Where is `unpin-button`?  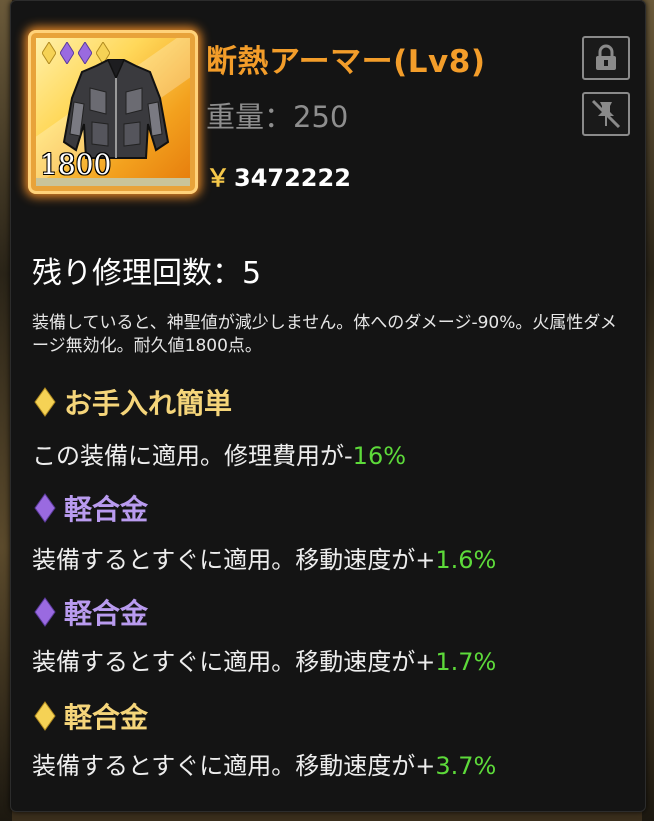
unpin-button is located at coordinates (606, 114).